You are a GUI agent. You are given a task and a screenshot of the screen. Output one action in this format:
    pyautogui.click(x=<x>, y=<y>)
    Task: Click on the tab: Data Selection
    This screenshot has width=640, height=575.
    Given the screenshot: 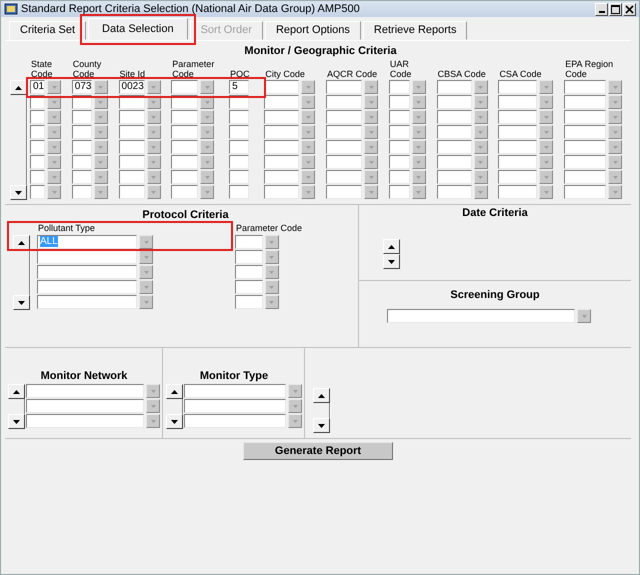 What is the action you would take?
    pyautogui.click(x=138, y=29)
    